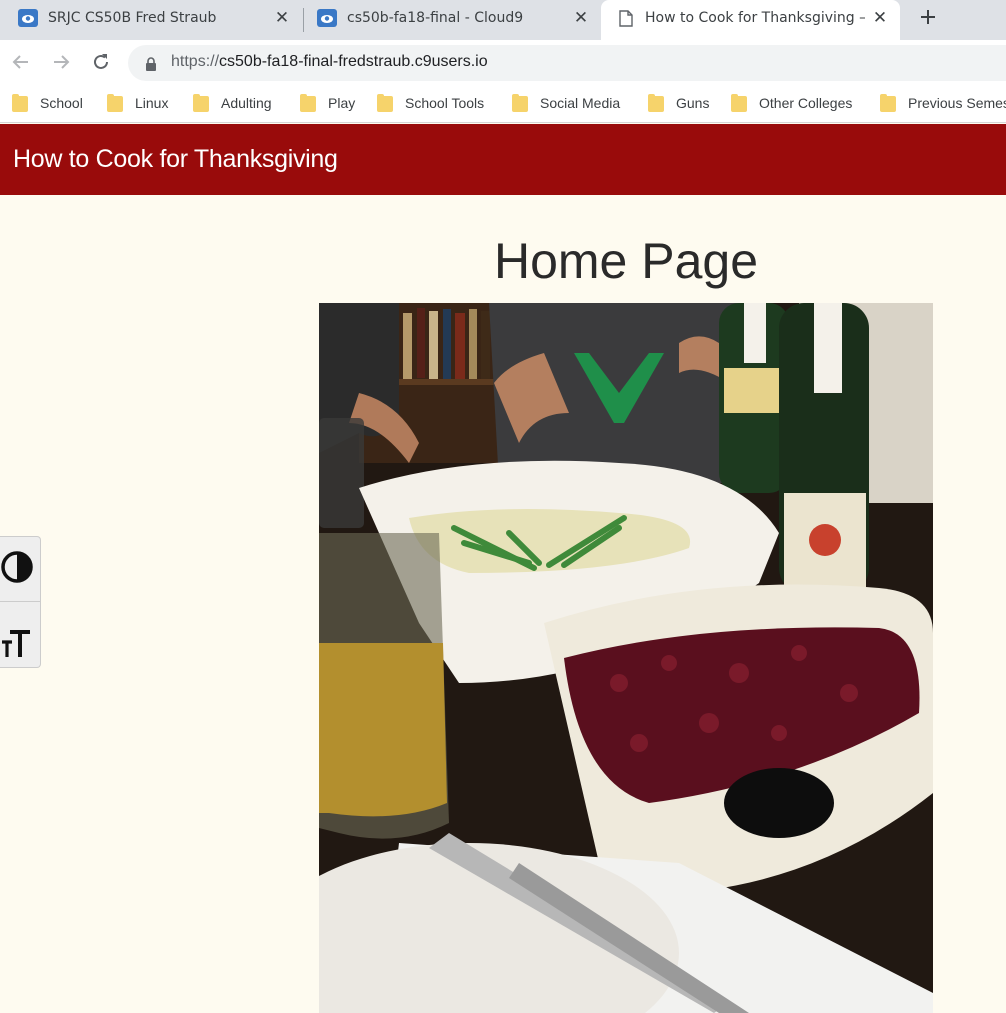  Describe the element at coordinates (353, 61) in the screenshot. I see `url-host: cs50b-fa18-final-fredstraub.c9users.io` at that location.